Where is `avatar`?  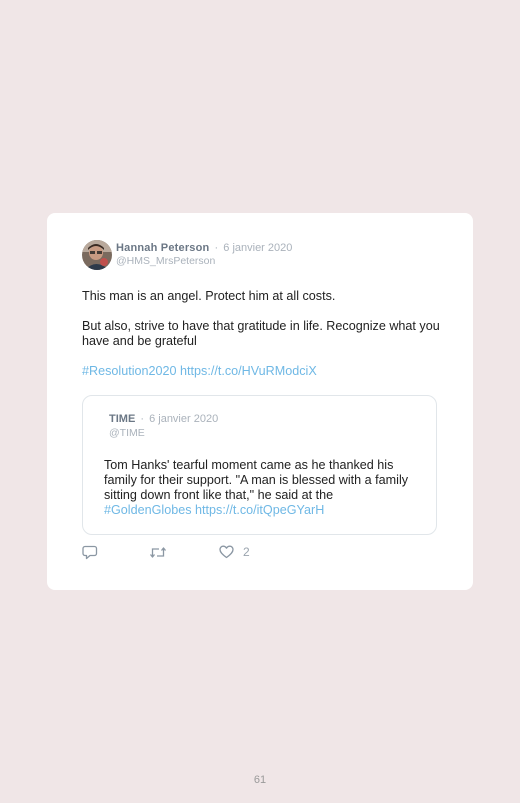
avatar is located at coordinates (97, 255).